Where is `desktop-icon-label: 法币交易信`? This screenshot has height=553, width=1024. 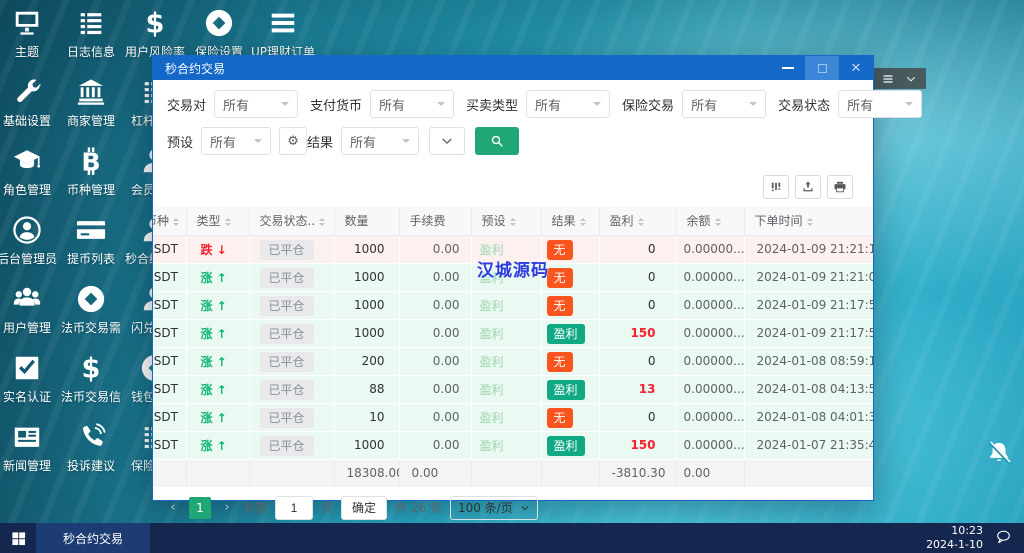 desktop-icon-label: 法币交易信 is located at coordinates (90, 397).